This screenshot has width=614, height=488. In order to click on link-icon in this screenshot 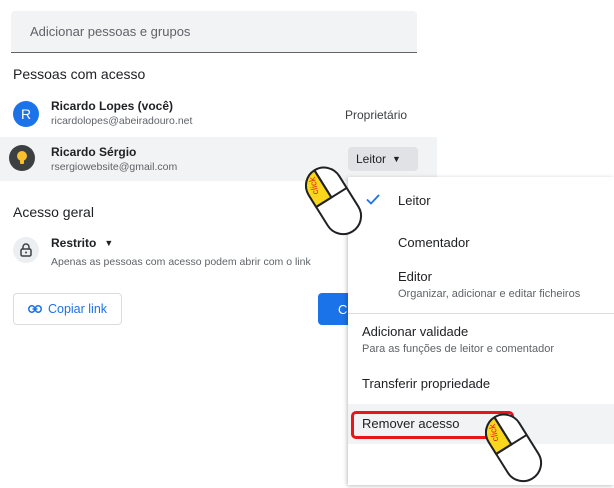, I will do `click(35, 309)`.